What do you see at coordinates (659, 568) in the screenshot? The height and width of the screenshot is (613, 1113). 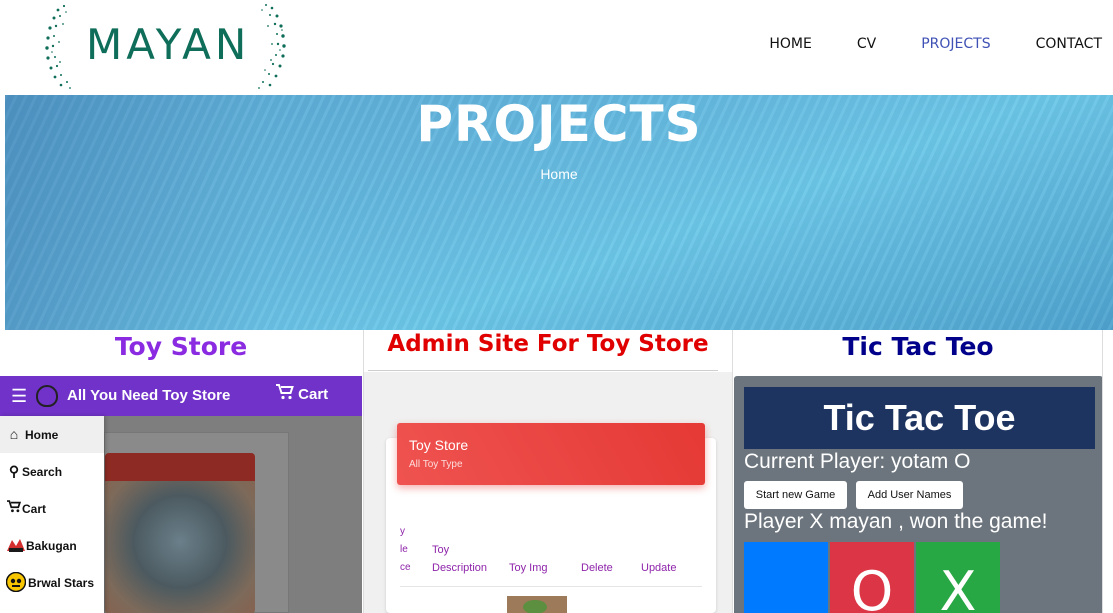 I see `table-header-update: Update` at bounding box center [659, 568].